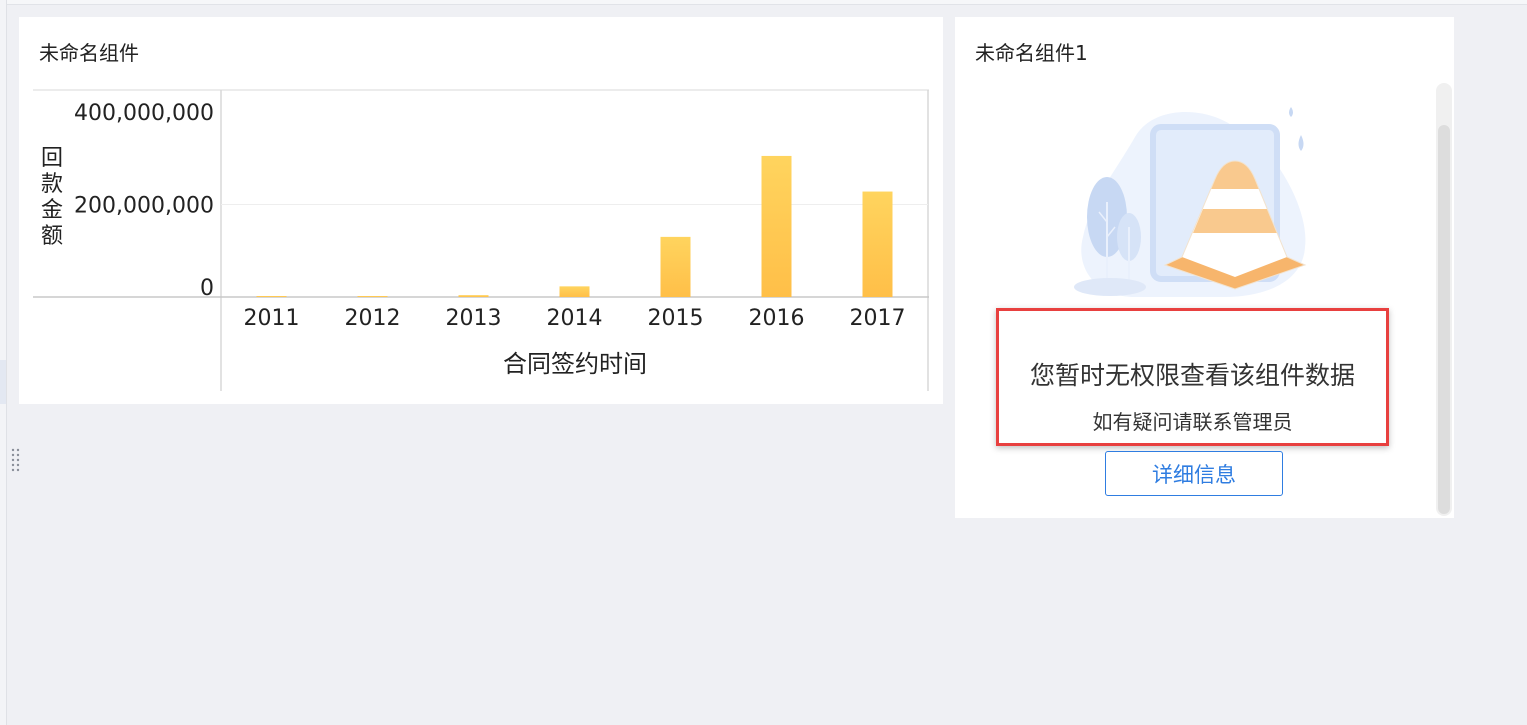  What do you see at coordinates (877, 244) in the screenshot?
I see `bar-2017` at bounding box center [877, 244].